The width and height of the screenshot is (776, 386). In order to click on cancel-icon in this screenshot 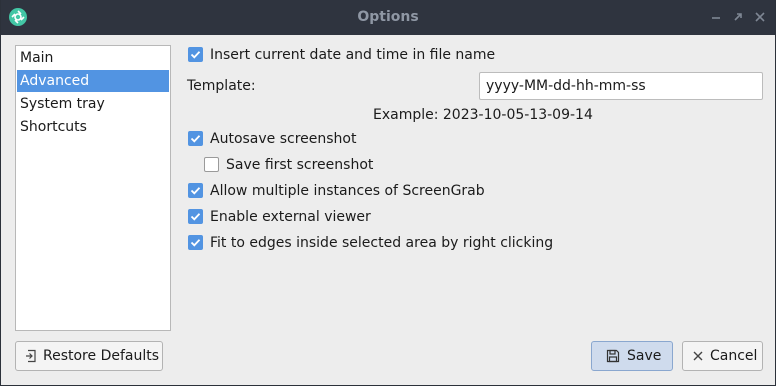, I will do `click(698, 356)`.